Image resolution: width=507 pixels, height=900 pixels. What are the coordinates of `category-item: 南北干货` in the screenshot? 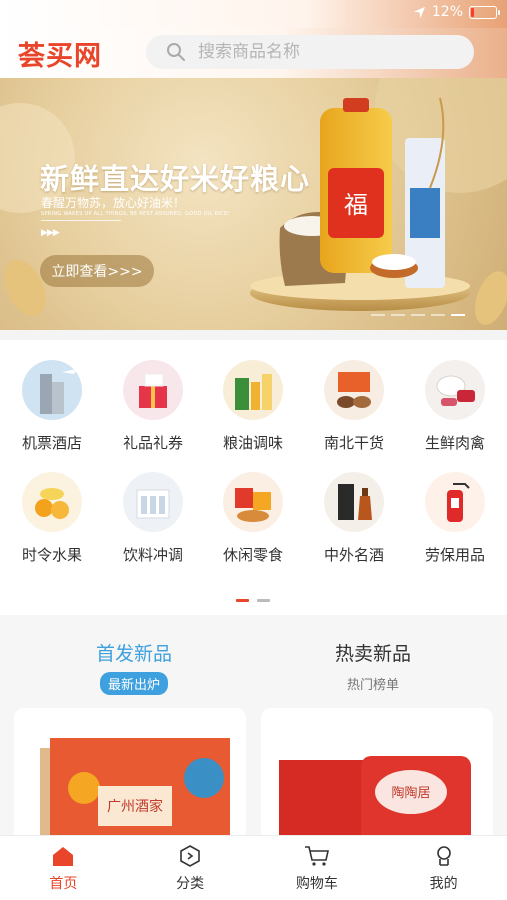 It's located at (354, 406).